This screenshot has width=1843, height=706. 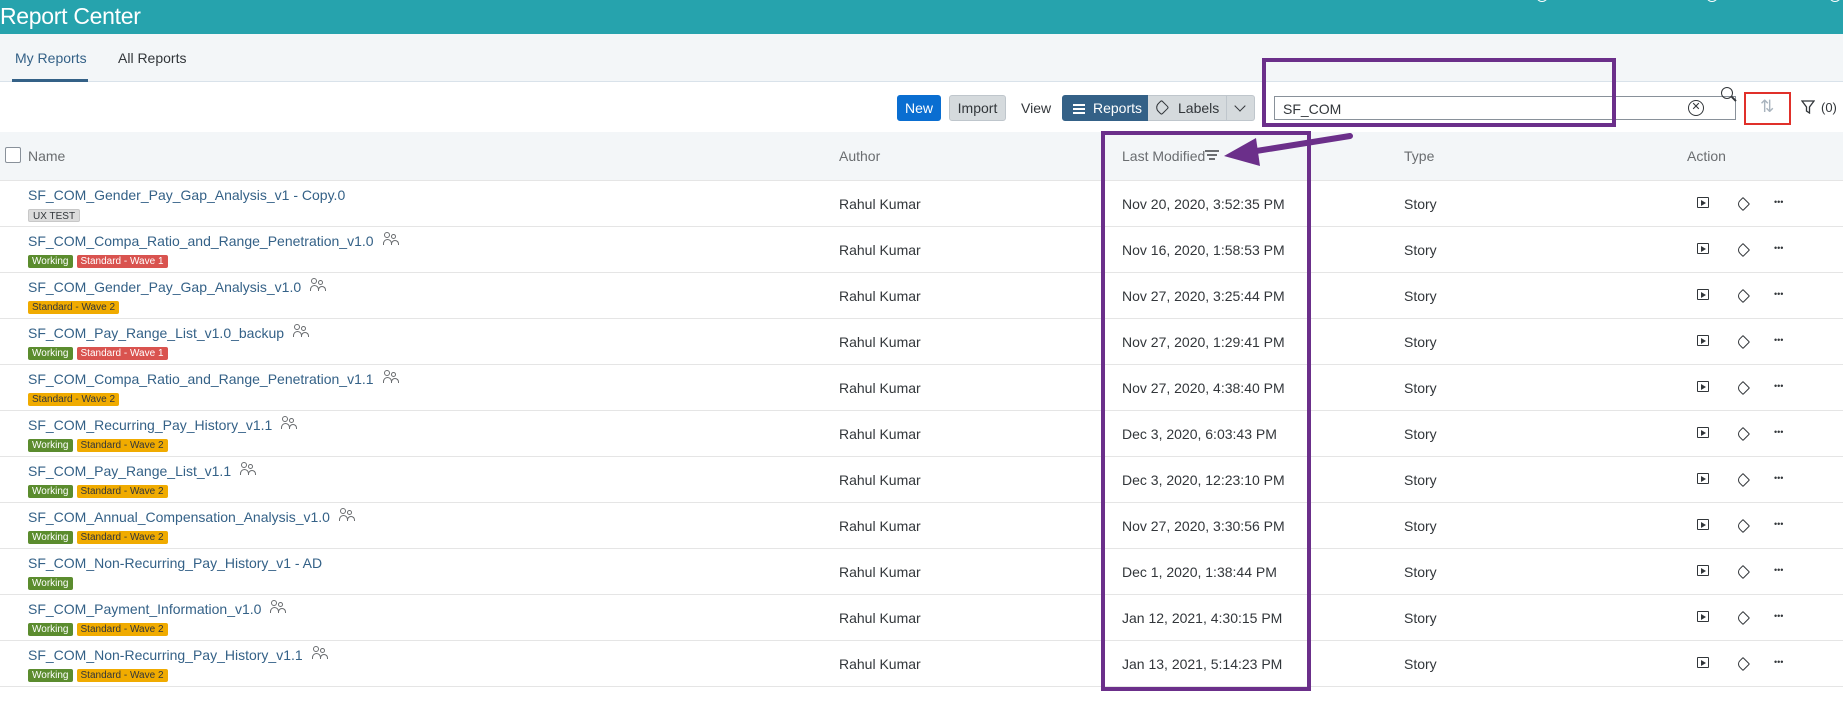 What do you see at coordinates (977, 108) in the screenshot?
I see `import-button: Import` at bounding box center [977, 108].